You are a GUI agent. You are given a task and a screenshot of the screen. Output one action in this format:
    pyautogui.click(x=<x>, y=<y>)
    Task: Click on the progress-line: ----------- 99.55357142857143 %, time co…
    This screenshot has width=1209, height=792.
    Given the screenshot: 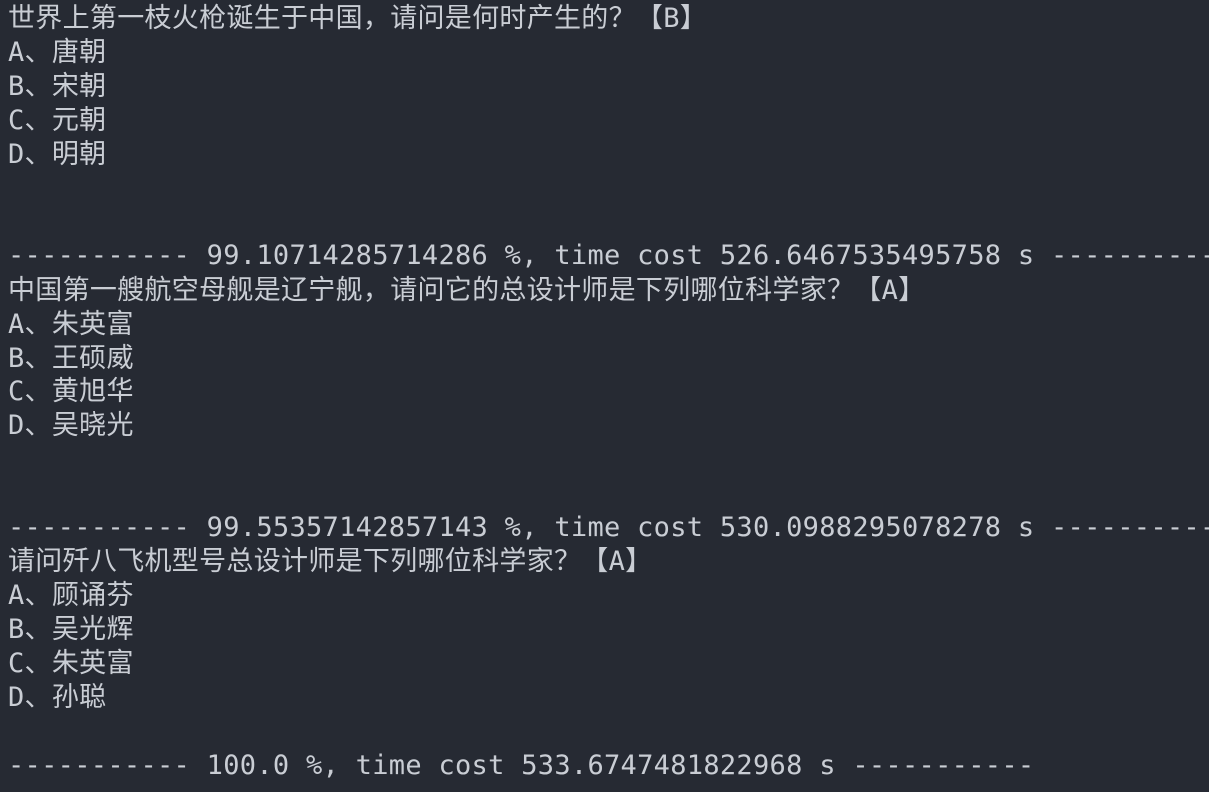 What is the action you would take?
    pyautogui.click(x=608, y=527)
    